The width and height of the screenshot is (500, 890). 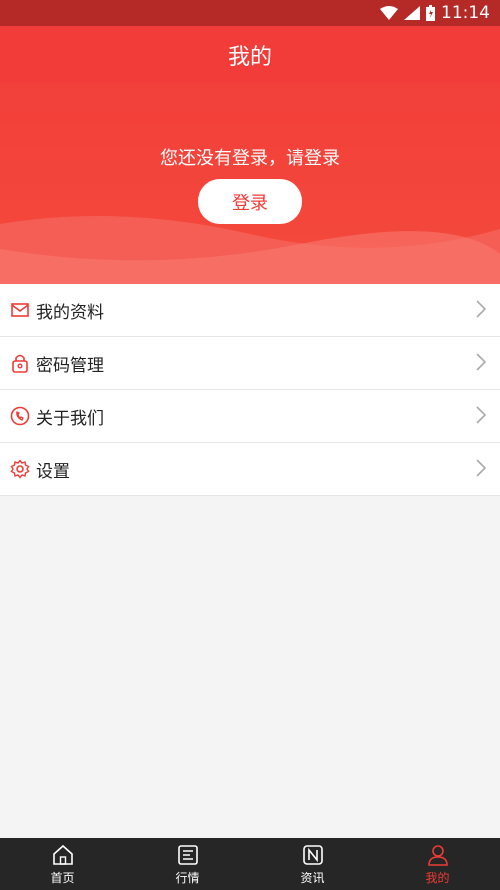 I want to click on status-bar: 11:14, so click(x=250, y=13).